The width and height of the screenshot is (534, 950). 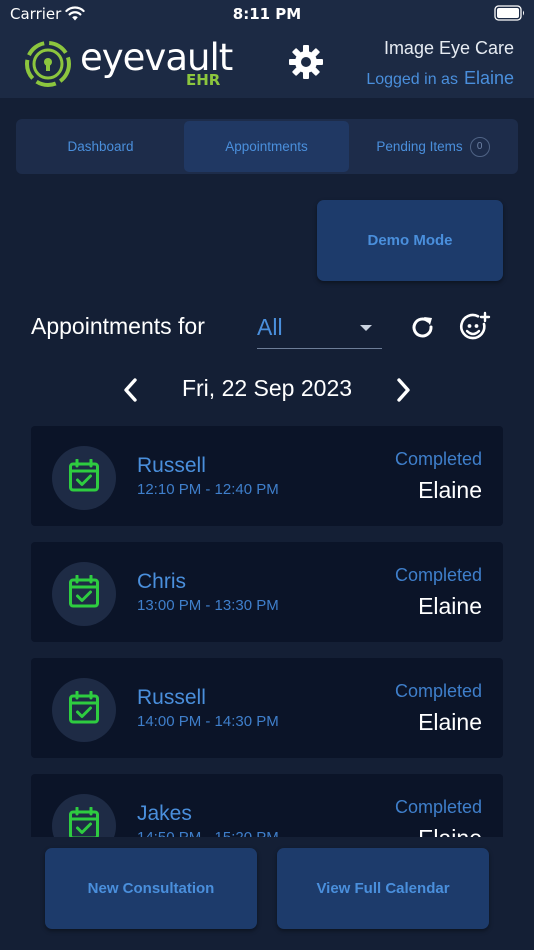 I want to click on tab-appointments: Appointments, so click(x=266, y=146).